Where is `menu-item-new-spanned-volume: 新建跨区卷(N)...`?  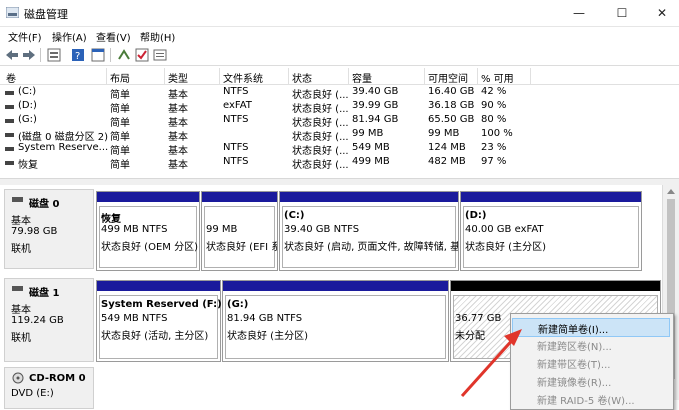 menu-item-new-spanned-volume: 新建跨区卷(N)... is located at coordinates (591, 344).